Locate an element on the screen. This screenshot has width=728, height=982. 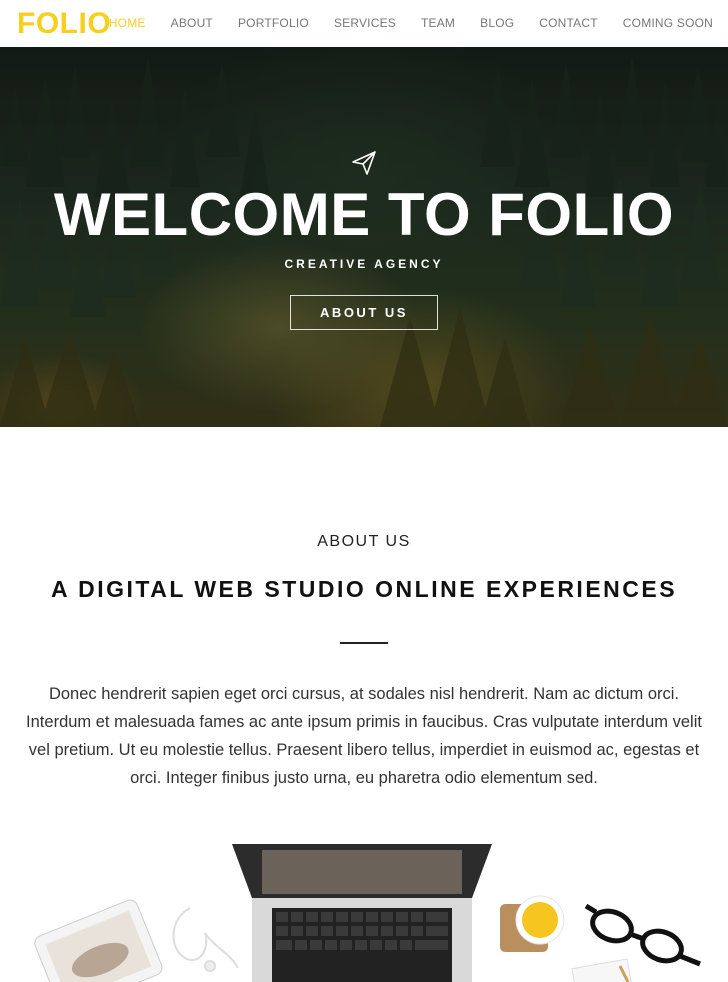
hero-title: WELCOME TO FOLIO is located at coordinates (364, 214).